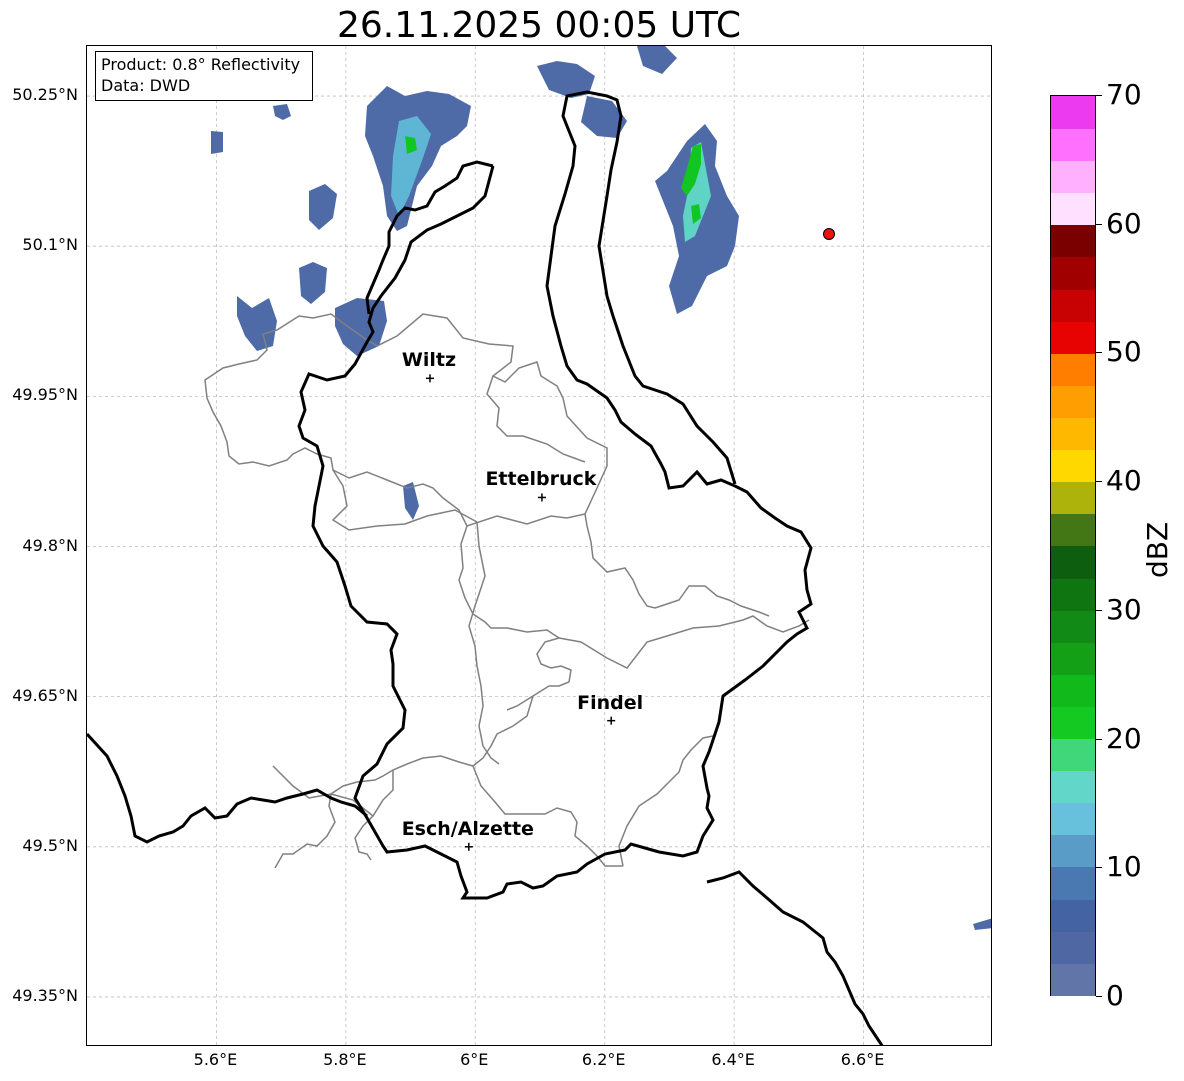  Describe the element at coordinates (1124, 481) in the screenshot. I see `colorbar-tick-label: 40` at that location.